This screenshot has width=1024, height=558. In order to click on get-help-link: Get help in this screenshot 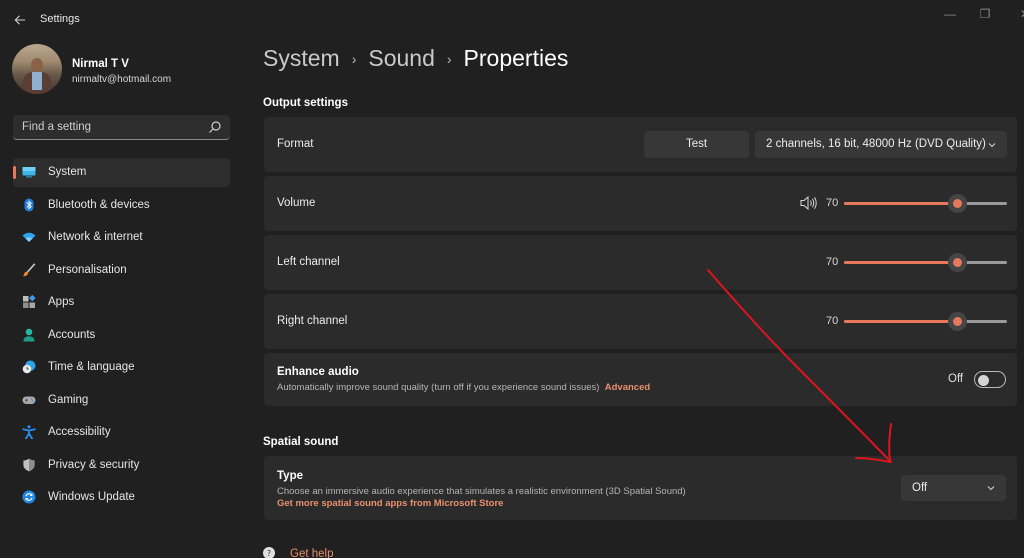, I will do `click(311, 553)`.